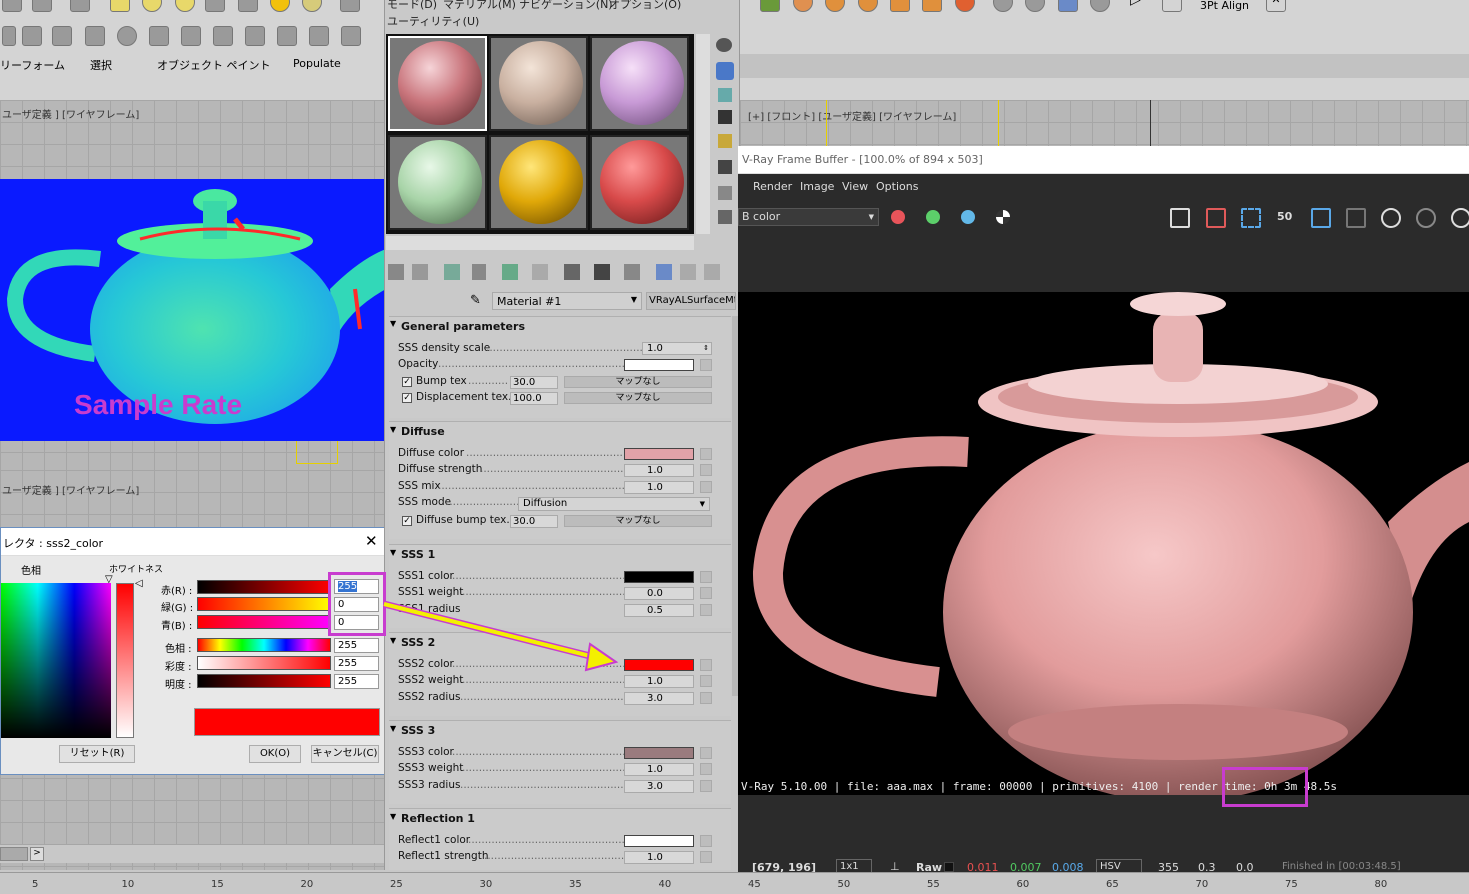  What do you see at coordinates (706, 470) in the screenshot?
I see `diffuse-strength-map-button` at bounding box center [706, 470].